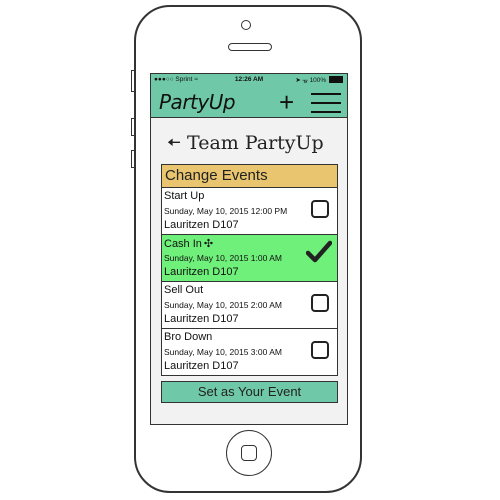 The image size is (500, 500). What do you see at coordinates (223, 305) in the screenshot?
I see `event-date: Sunday, May 10, 2015 2:00 AM` at bounding box center [223, 305].